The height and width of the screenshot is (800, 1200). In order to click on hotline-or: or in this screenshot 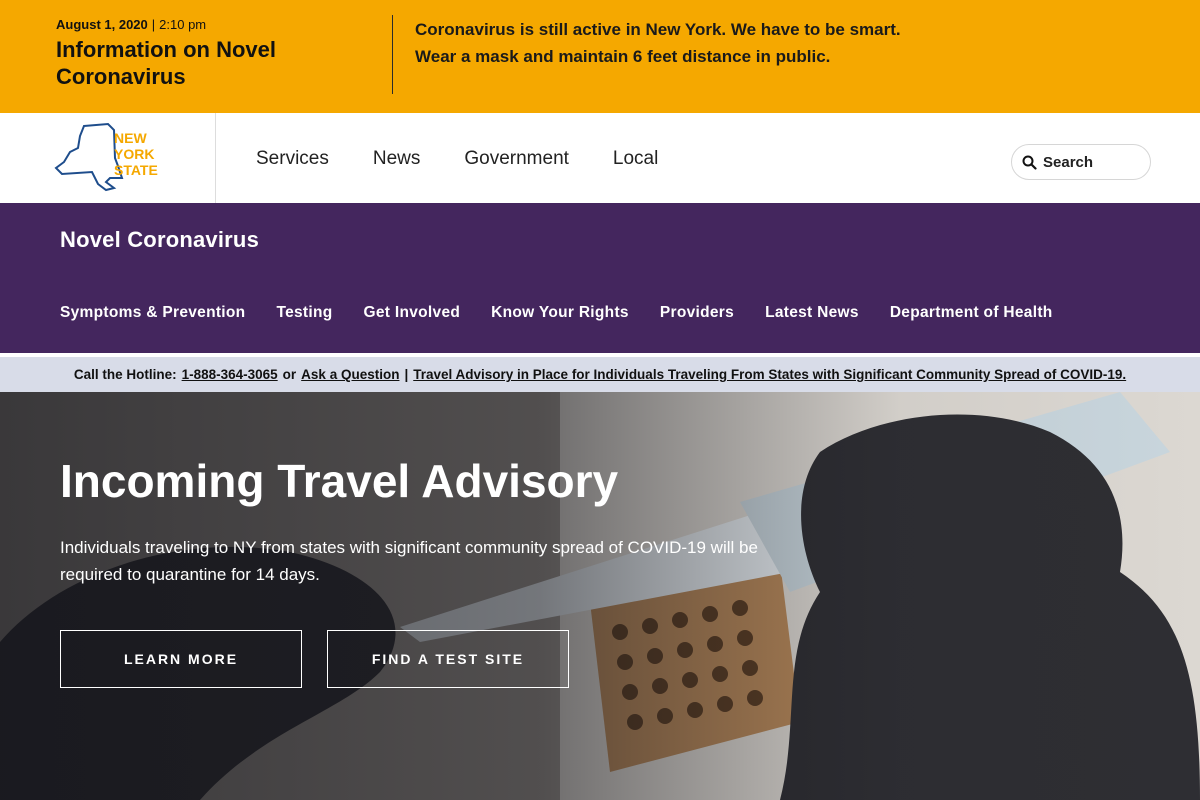, I will do `click(289, 374)`.